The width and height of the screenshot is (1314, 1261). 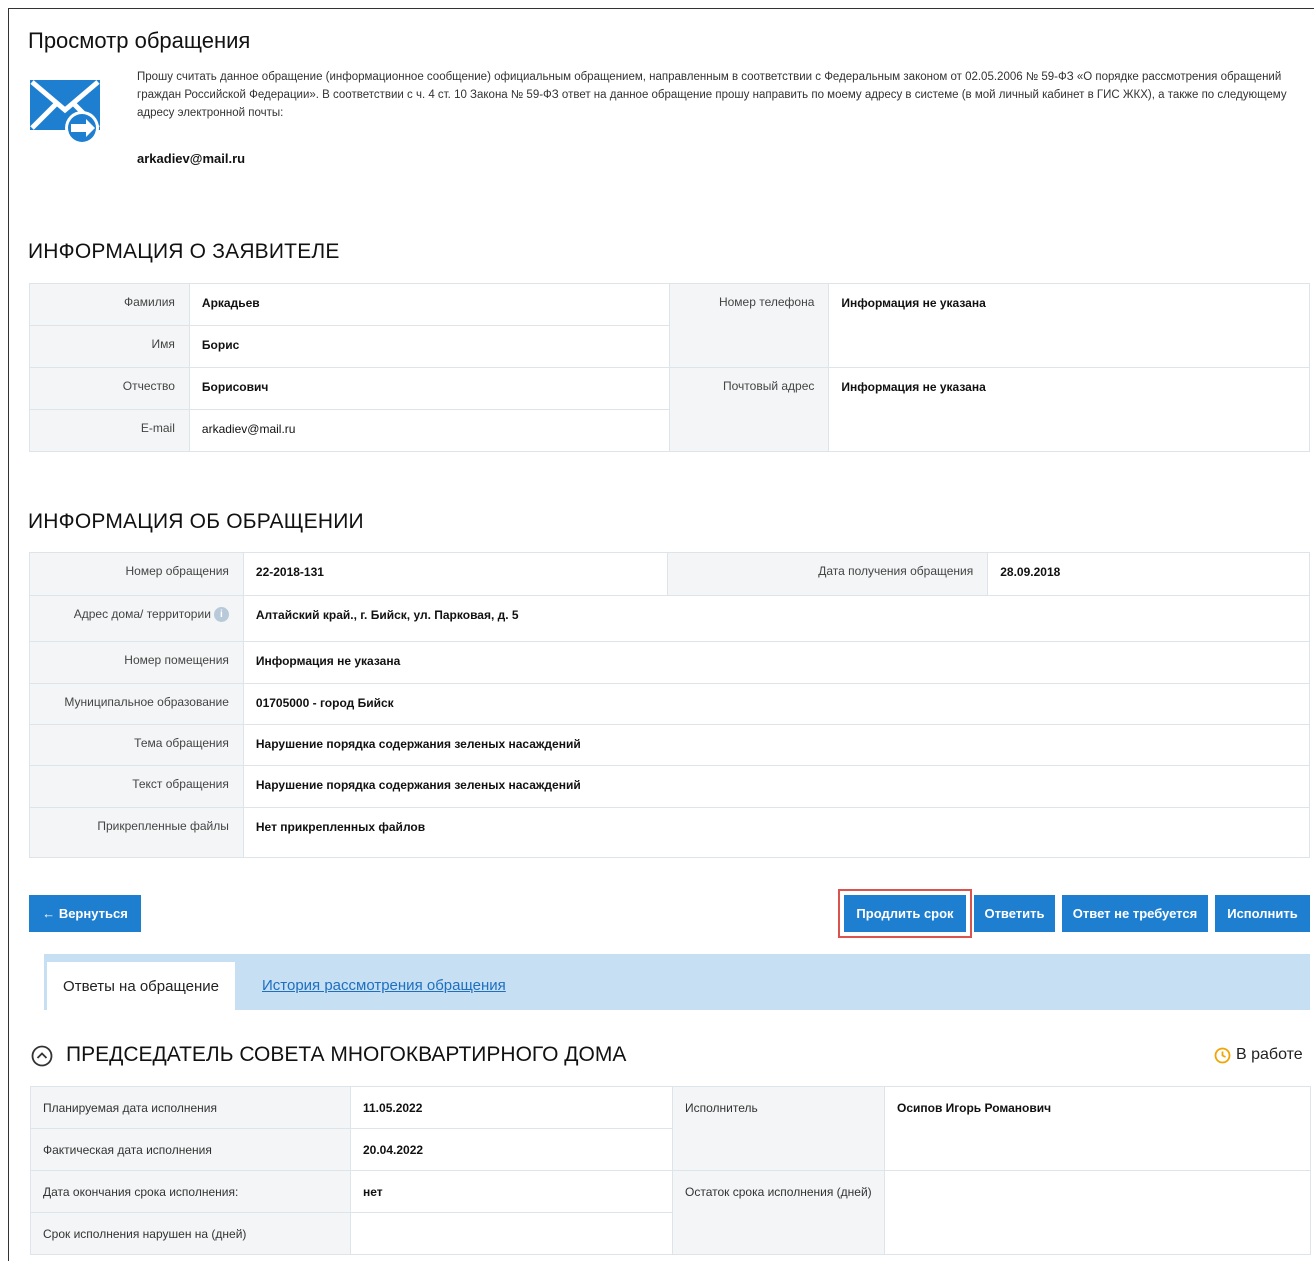 What do you see at coordinates (1097, 1128) in the screenshot?
I see `executor-value: Осипов Игорь Романович` at bounding box center [1097, 1128].